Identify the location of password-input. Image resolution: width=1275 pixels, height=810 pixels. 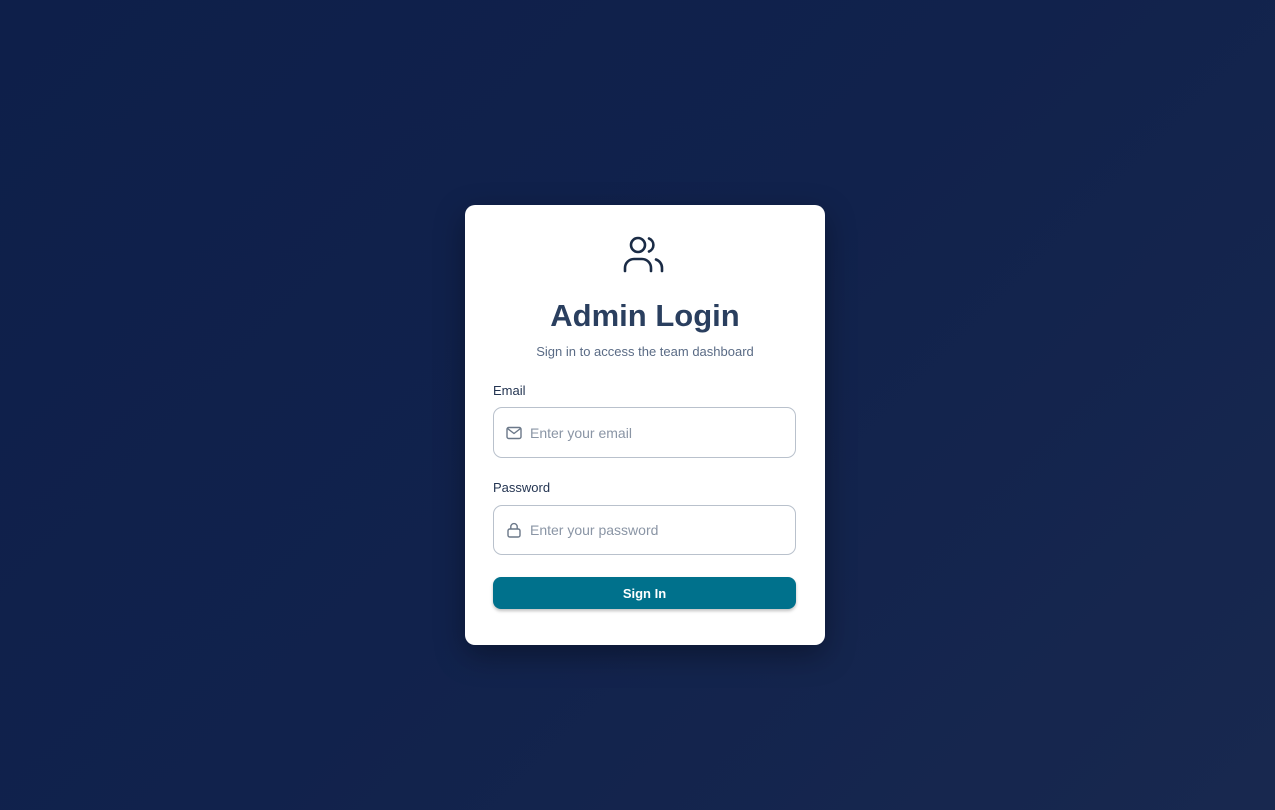
(650, 530).